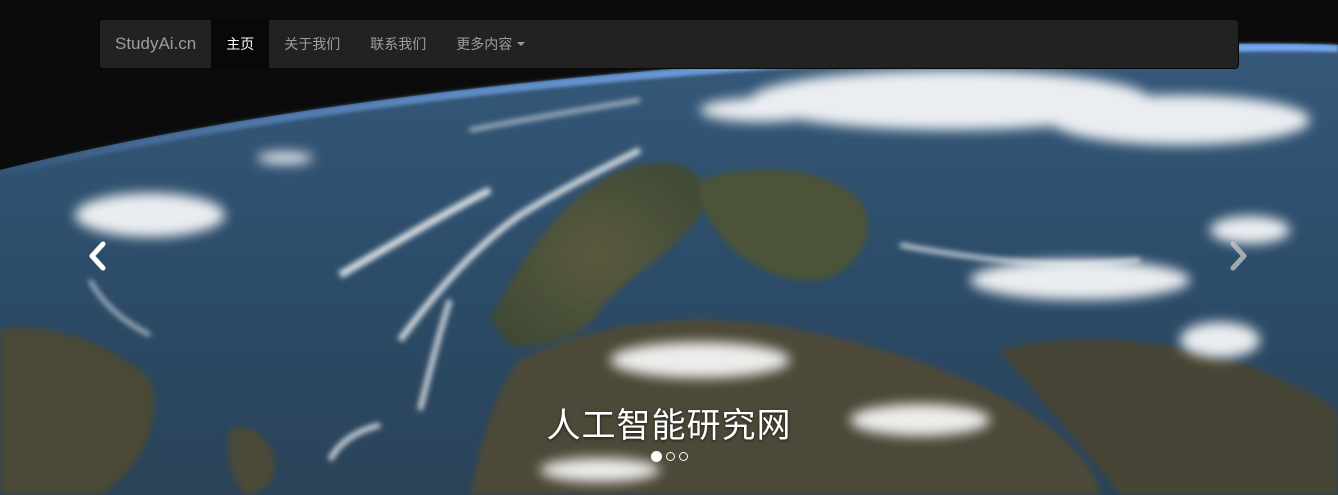 Image resolution: width=1338 pixels, height=495 pixels. I want to click on carousel-prev-button, so click(97, 256).